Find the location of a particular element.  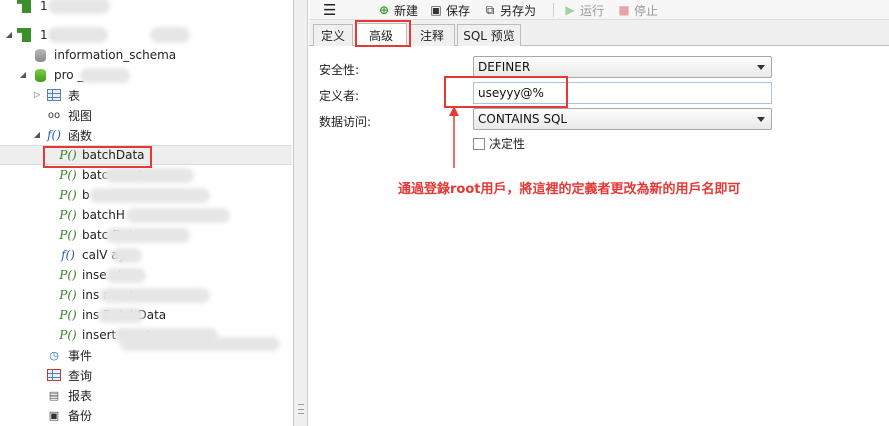

highlight-box-definer is located at coordinates (506, 92).